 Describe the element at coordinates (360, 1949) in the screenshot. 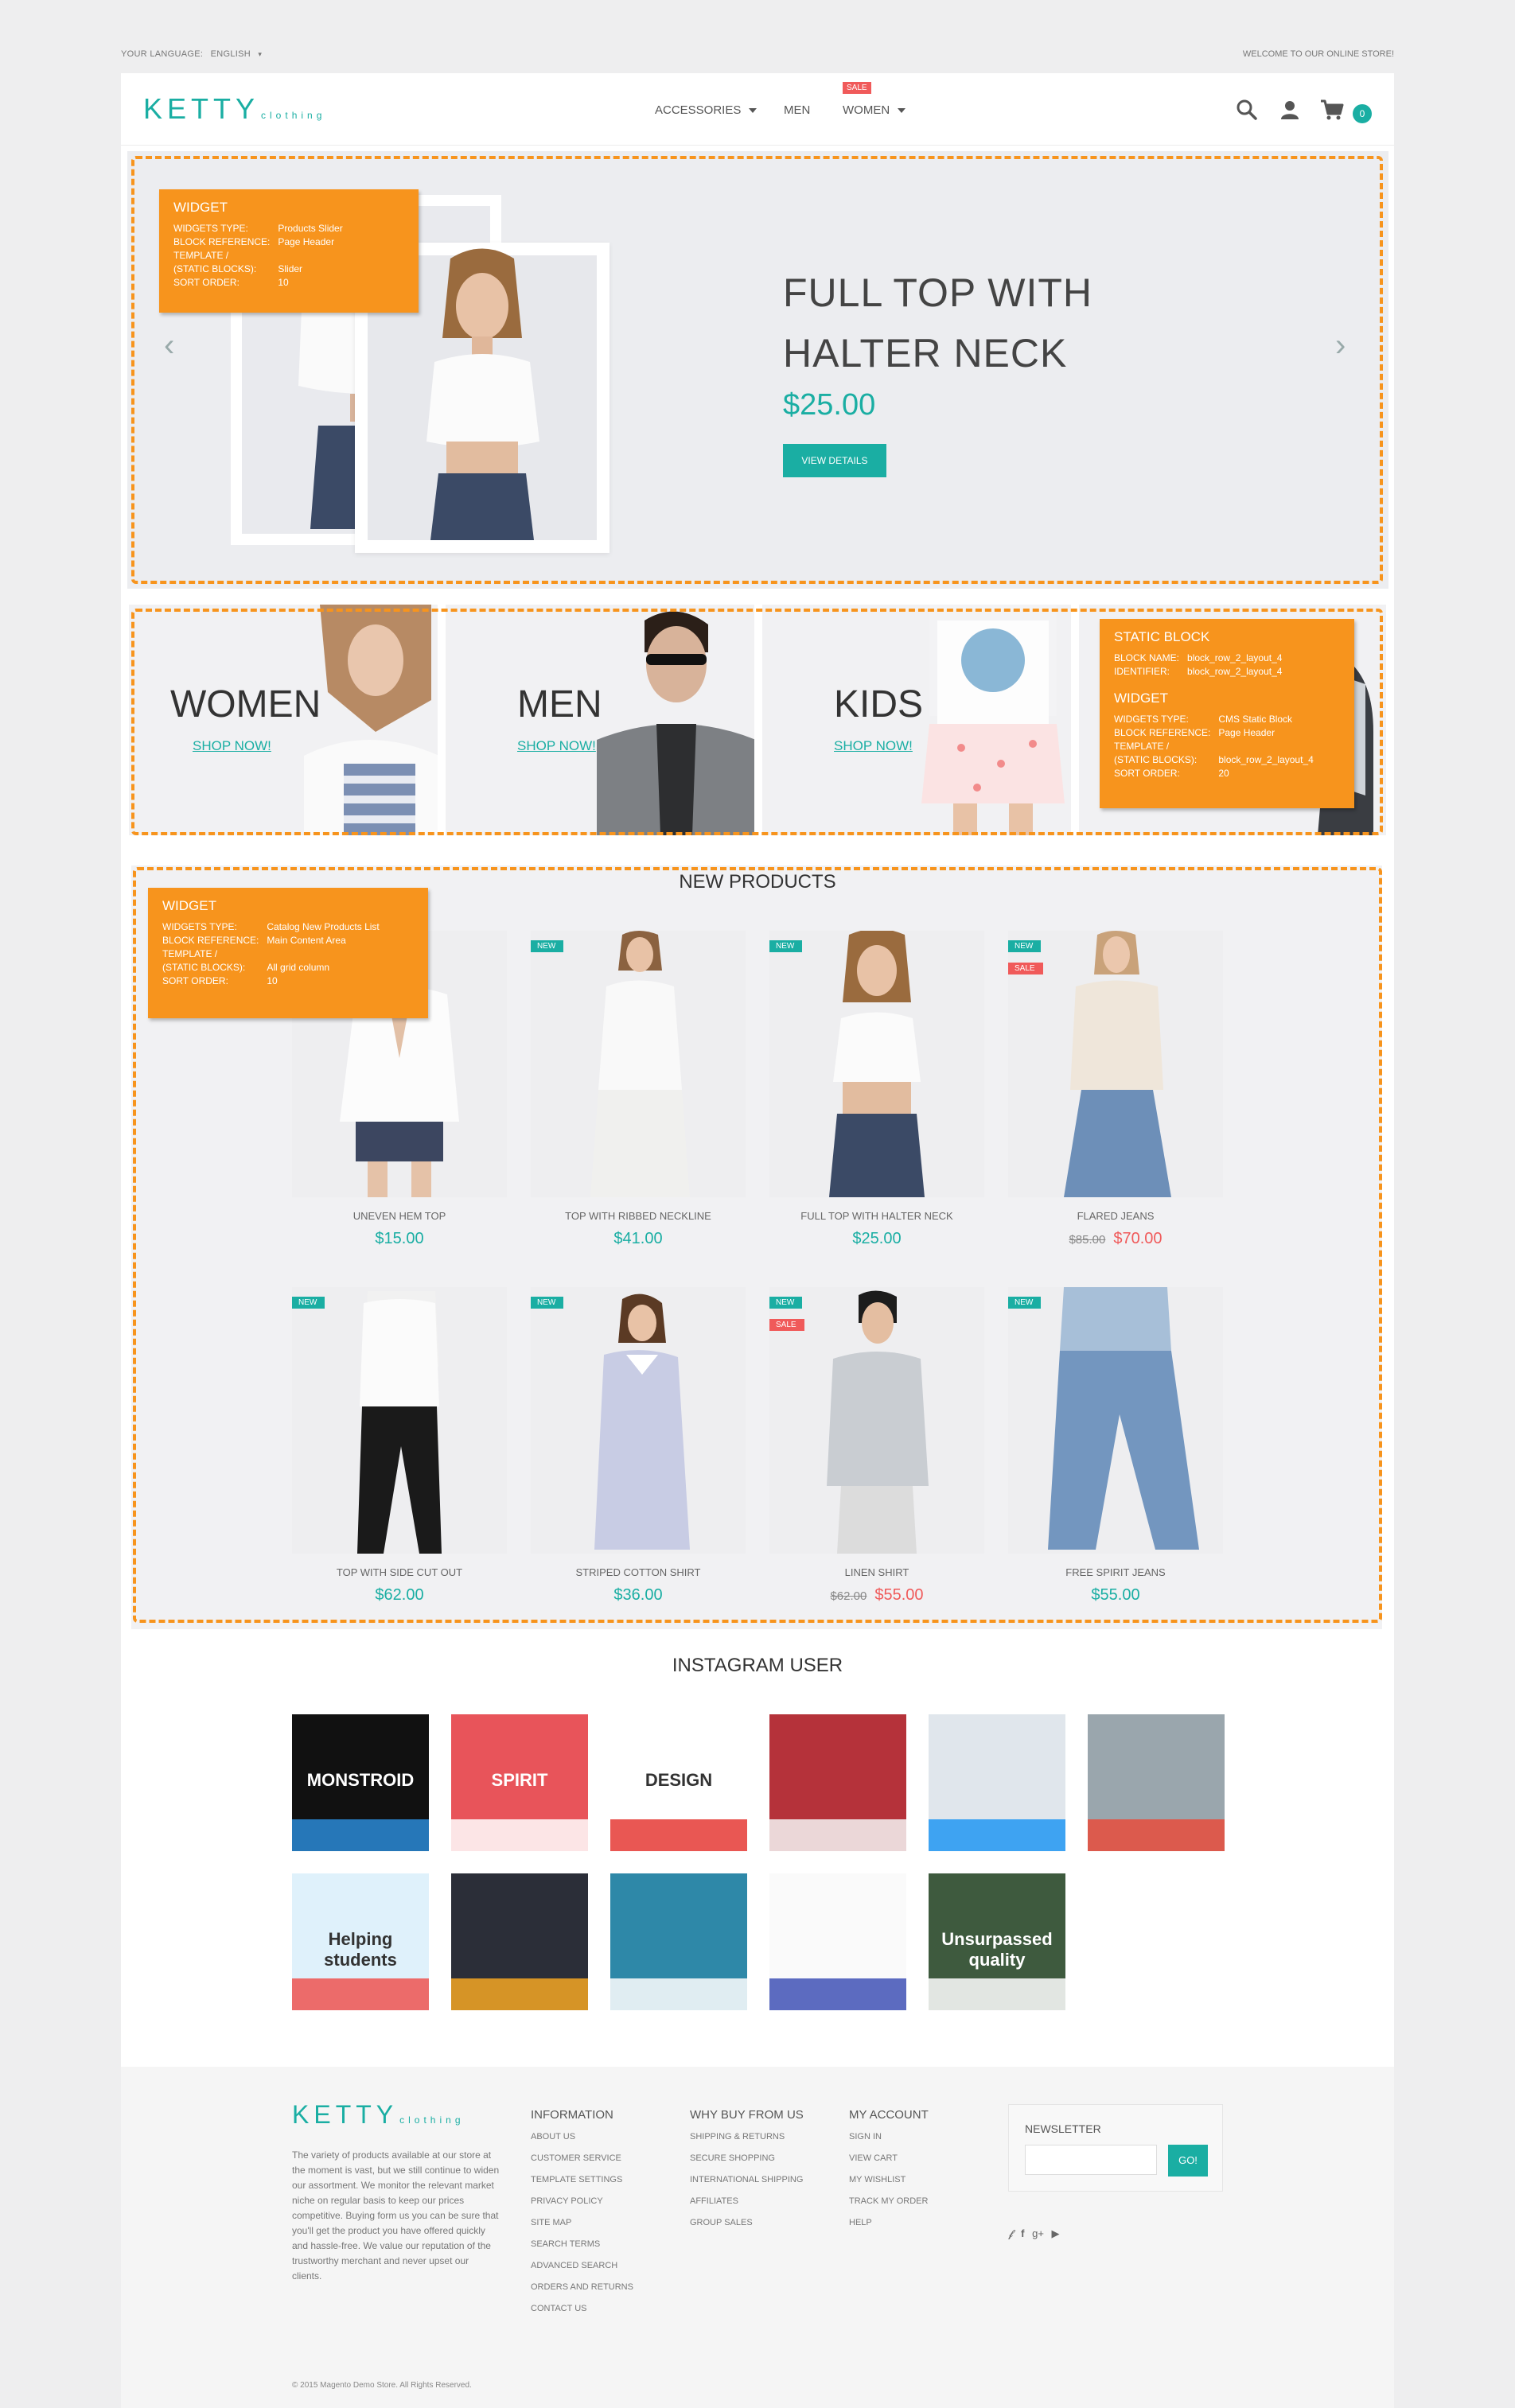

I see `instagram-tile-label: Helping students` at that location.